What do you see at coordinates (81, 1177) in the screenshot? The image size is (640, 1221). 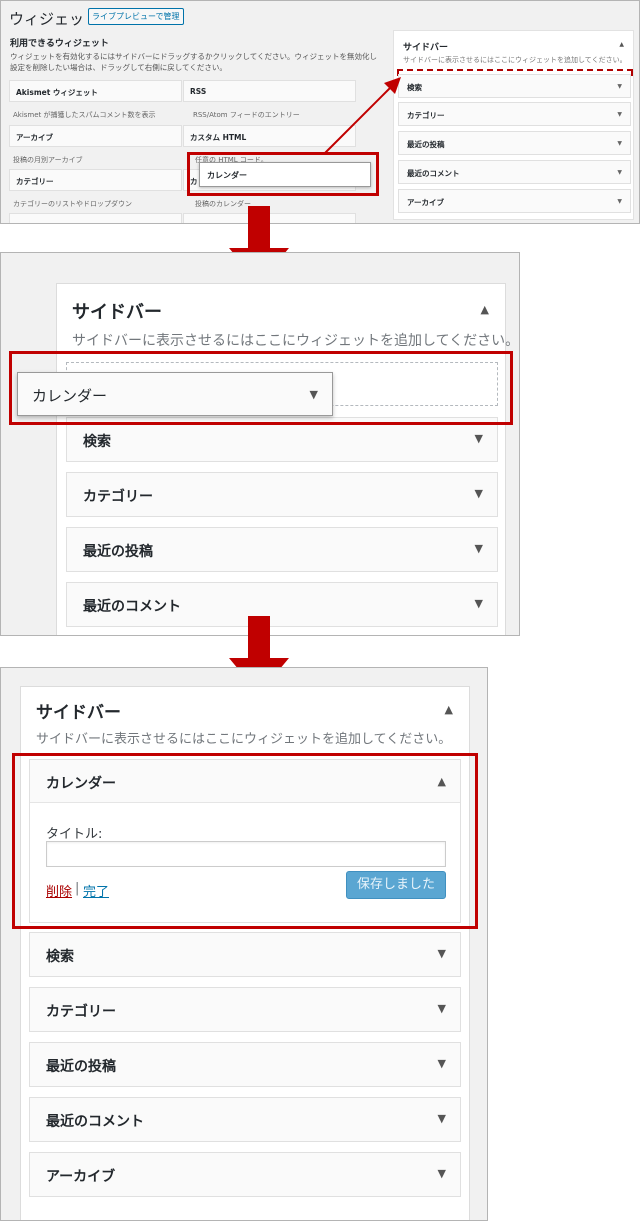 I see `widget-label: アーカイブ` at bounding box center [81, 1177].